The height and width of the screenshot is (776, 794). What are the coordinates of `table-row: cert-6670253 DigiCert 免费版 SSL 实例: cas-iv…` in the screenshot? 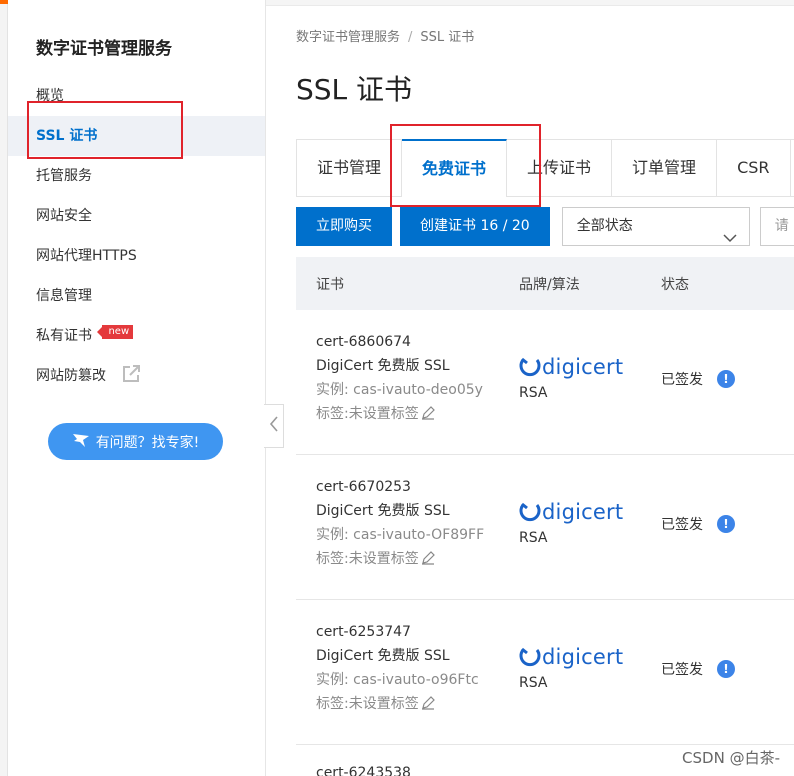 It's located at (545, 527).